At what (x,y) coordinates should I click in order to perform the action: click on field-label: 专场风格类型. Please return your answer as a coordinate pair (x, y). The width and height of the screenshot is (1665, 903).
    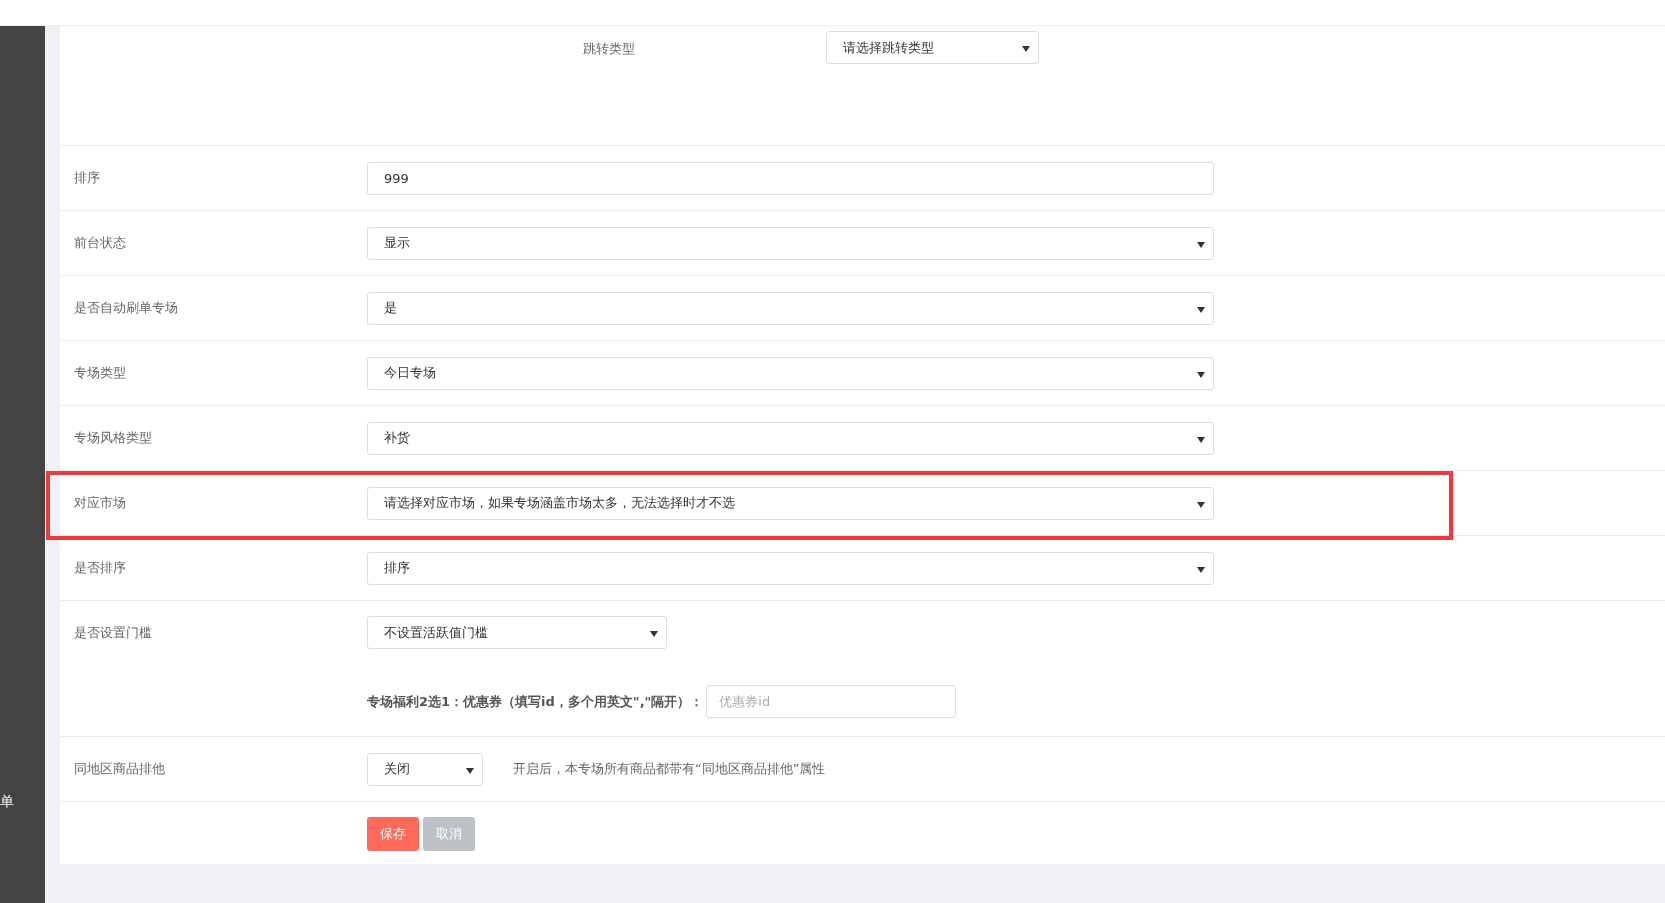
    Looking at the image, I should click on (113, 438).